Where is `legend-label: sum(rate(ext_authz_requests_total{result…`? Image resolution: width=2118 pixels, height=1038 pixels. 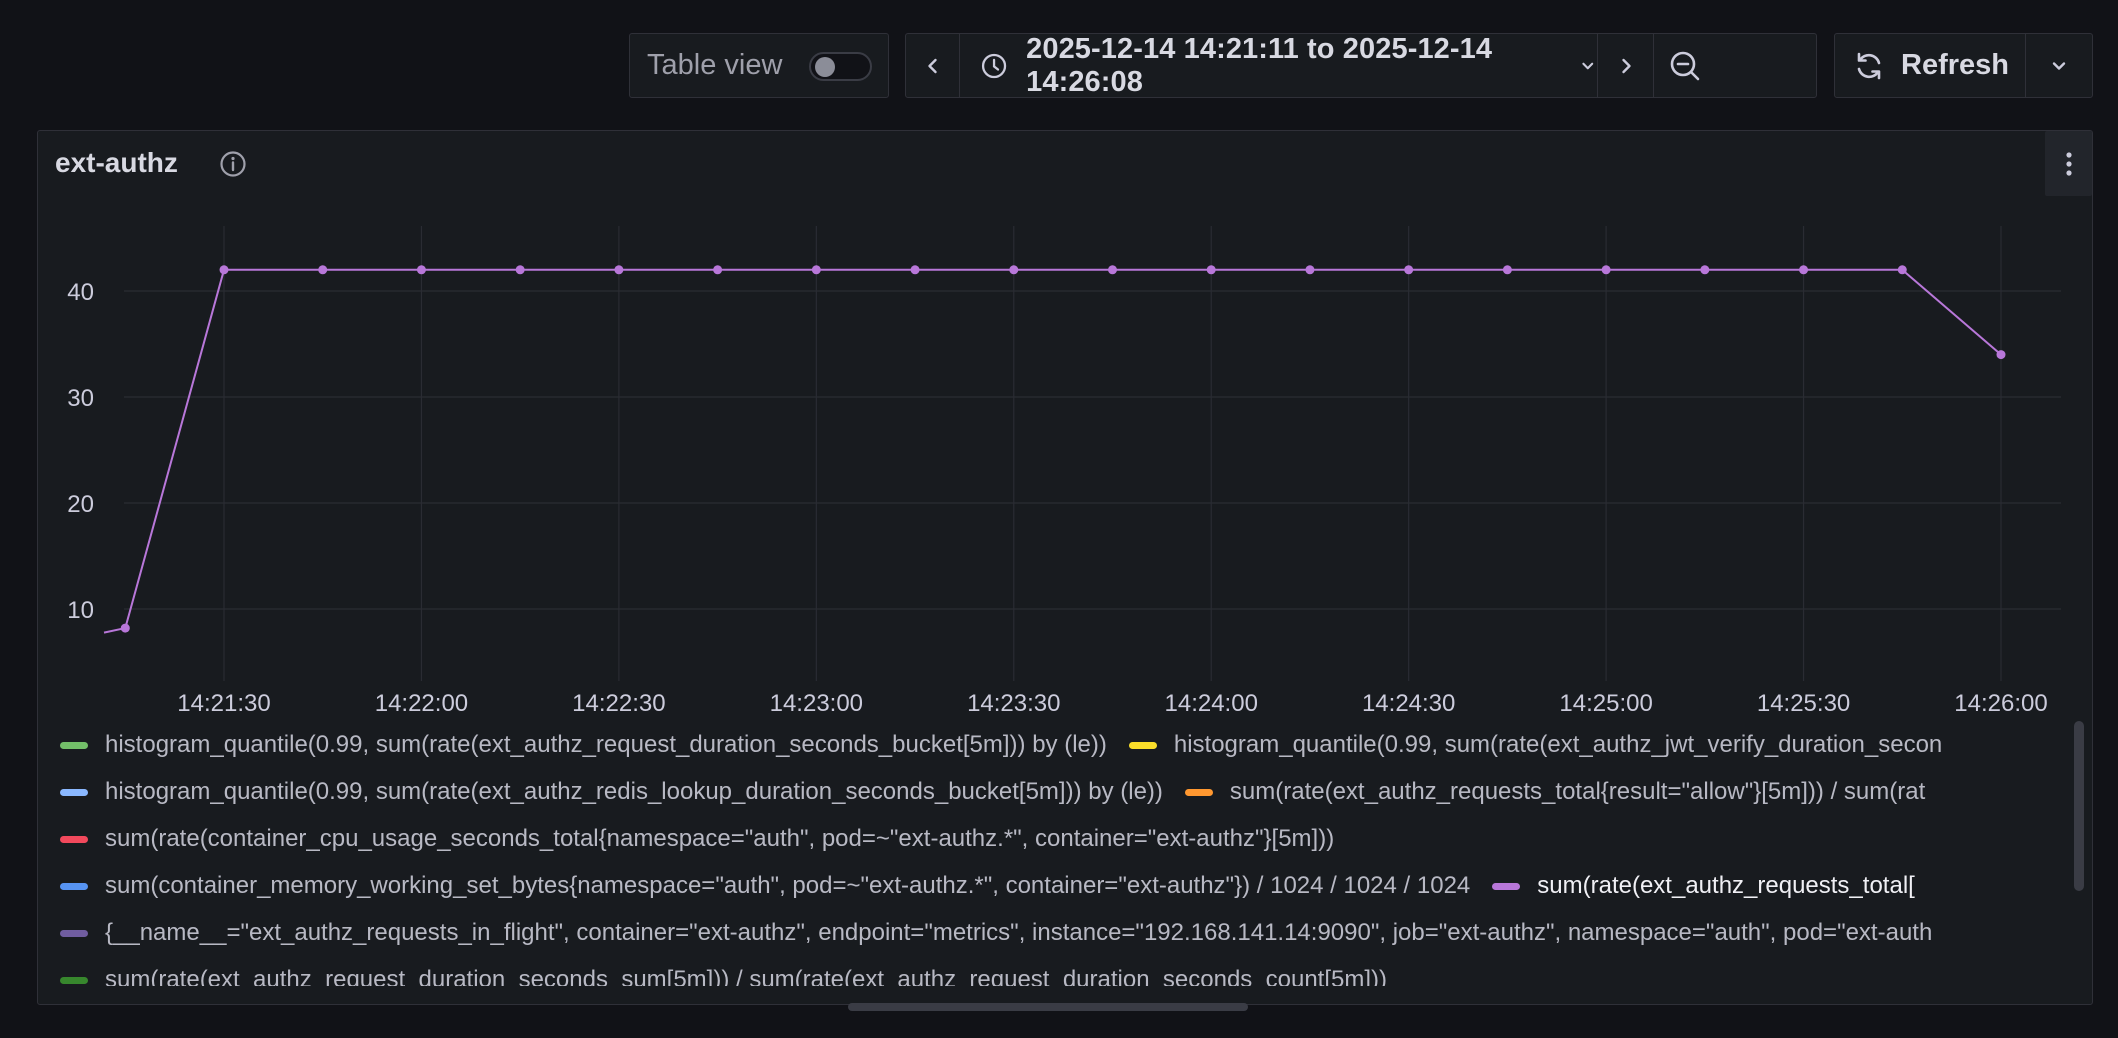
legend-label: sum(rate(ext_authz_requests_total{result… is located at coordinates (1577, 791).